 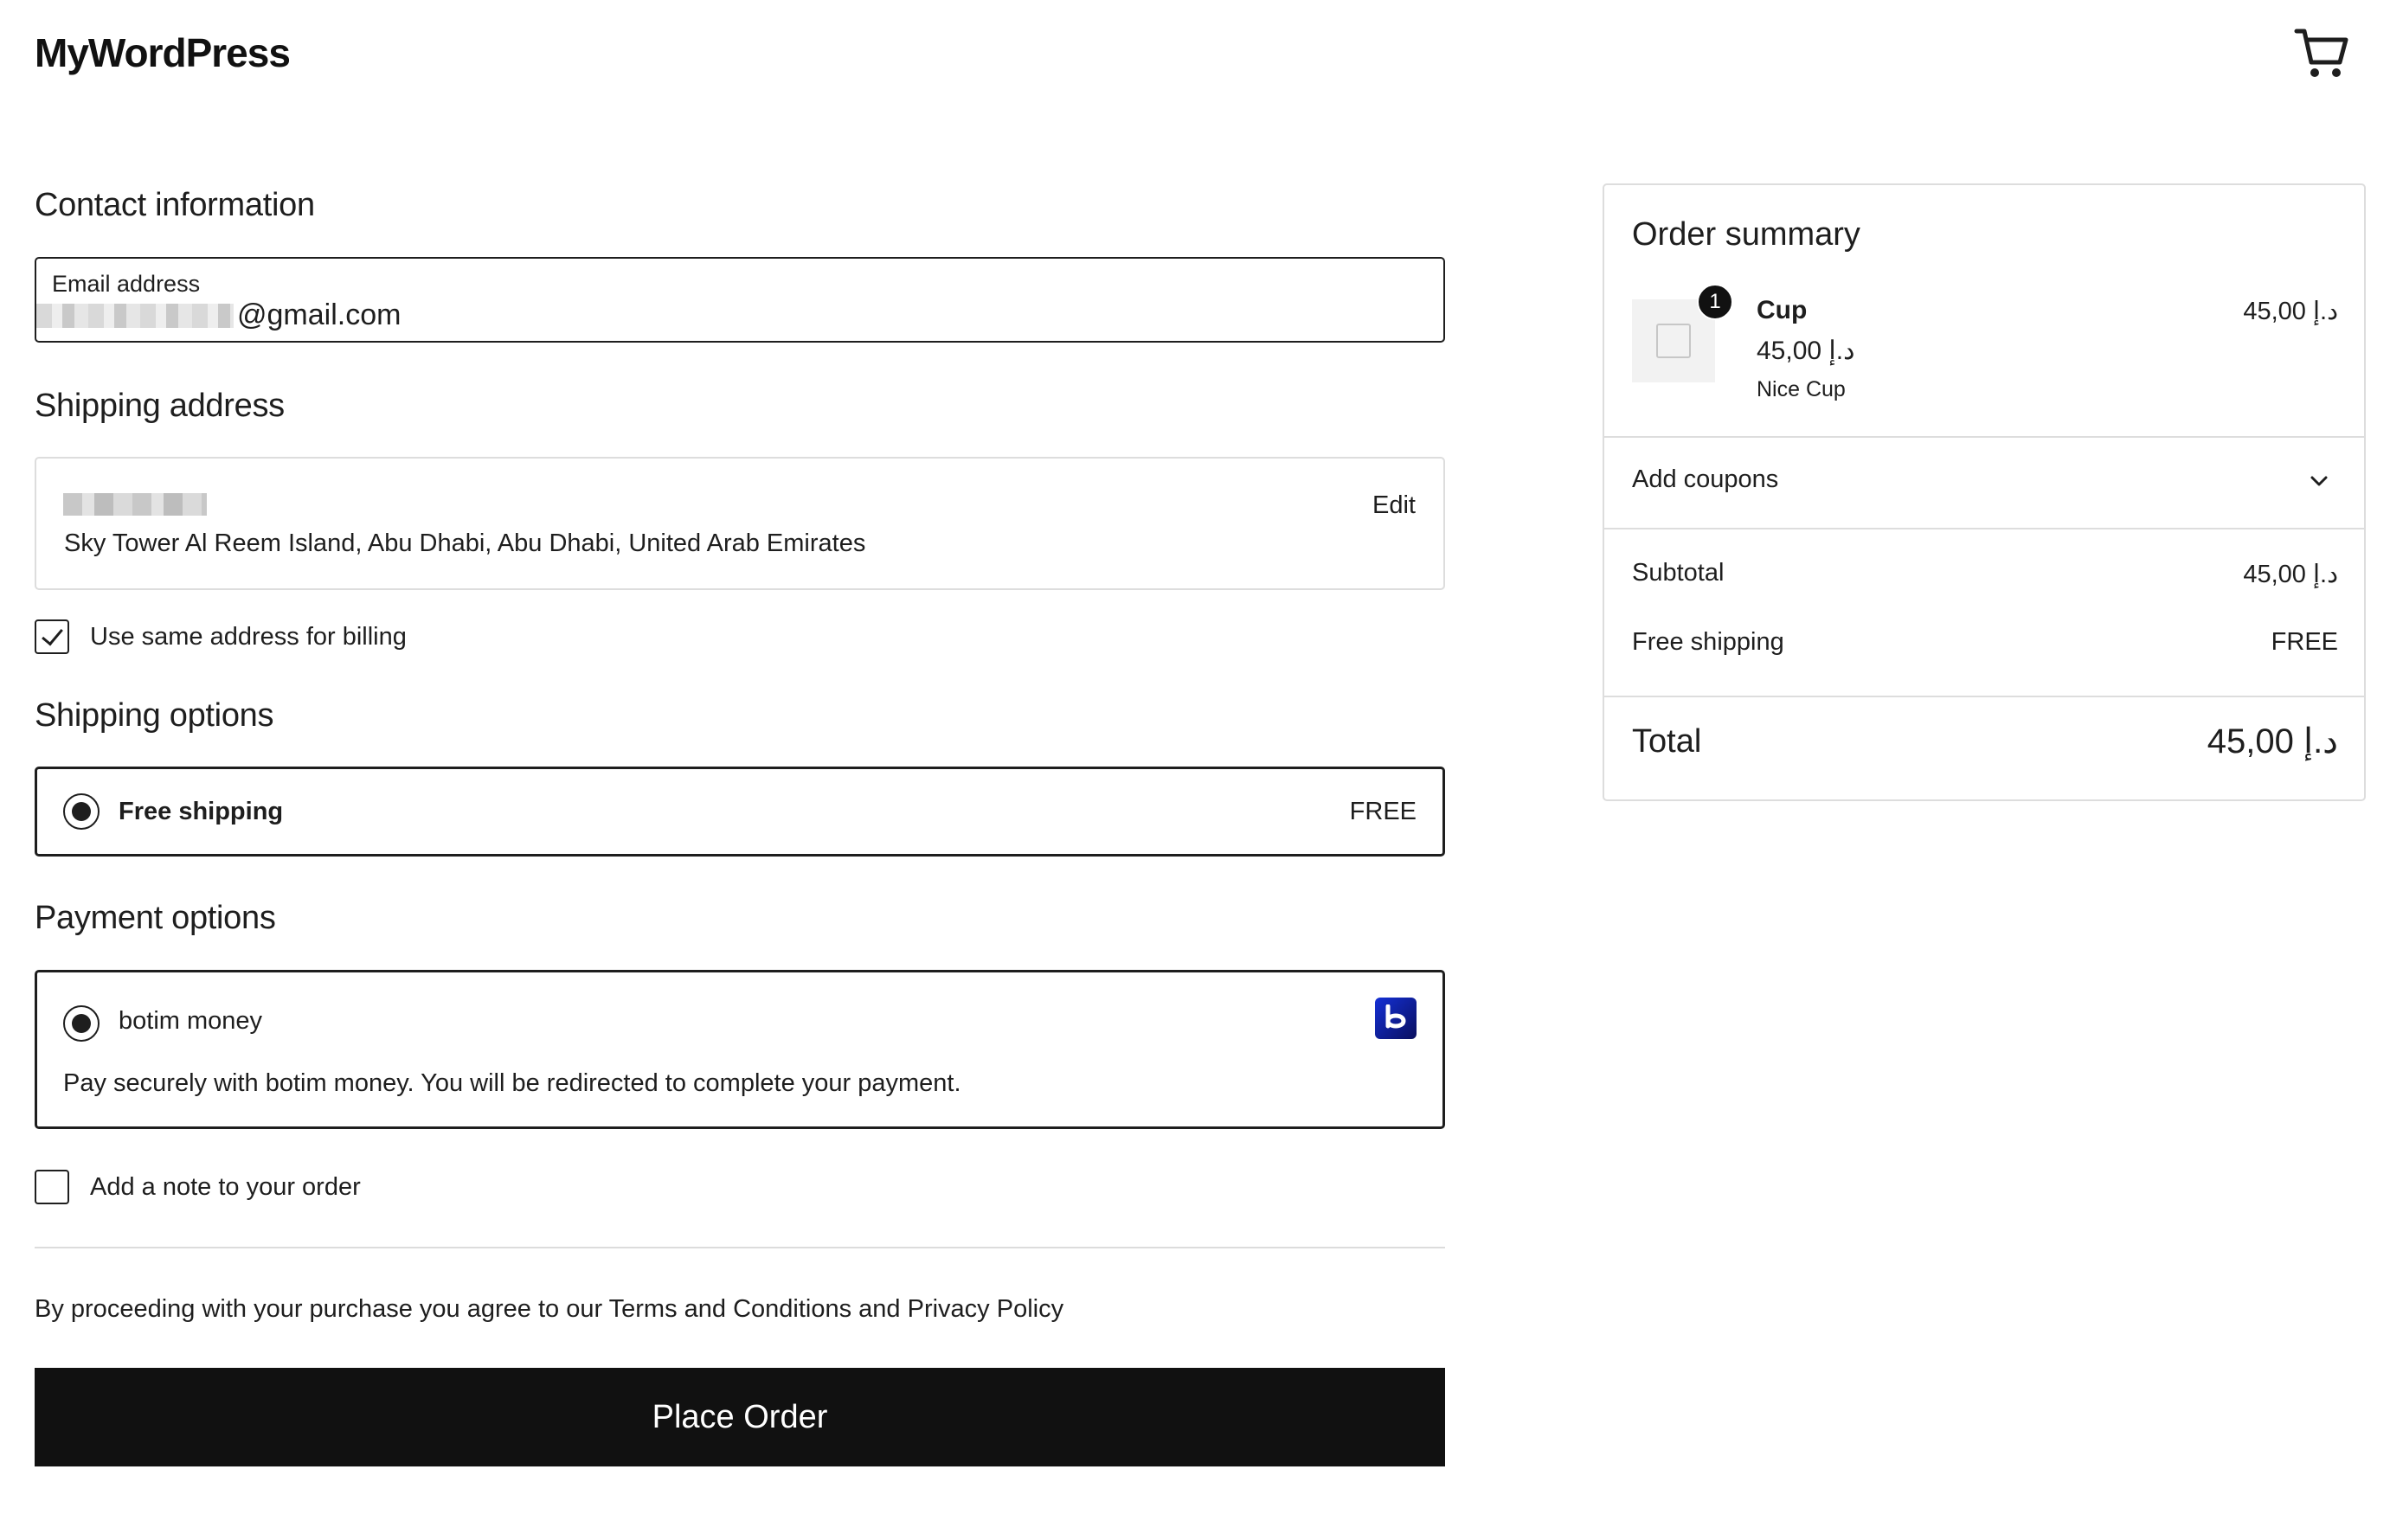 What do you see at coordinates (2321, 53) in the screenshot?
I see `cart-icon` at bounding box center [2321, 53].